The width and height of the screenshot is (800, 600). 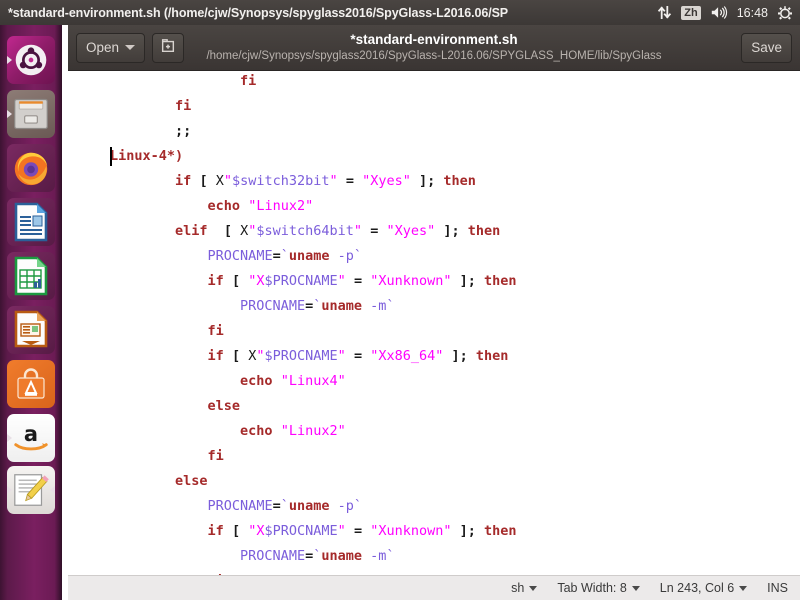 I want to click on code-token: Linux-4*), so click(x=147, y=156).